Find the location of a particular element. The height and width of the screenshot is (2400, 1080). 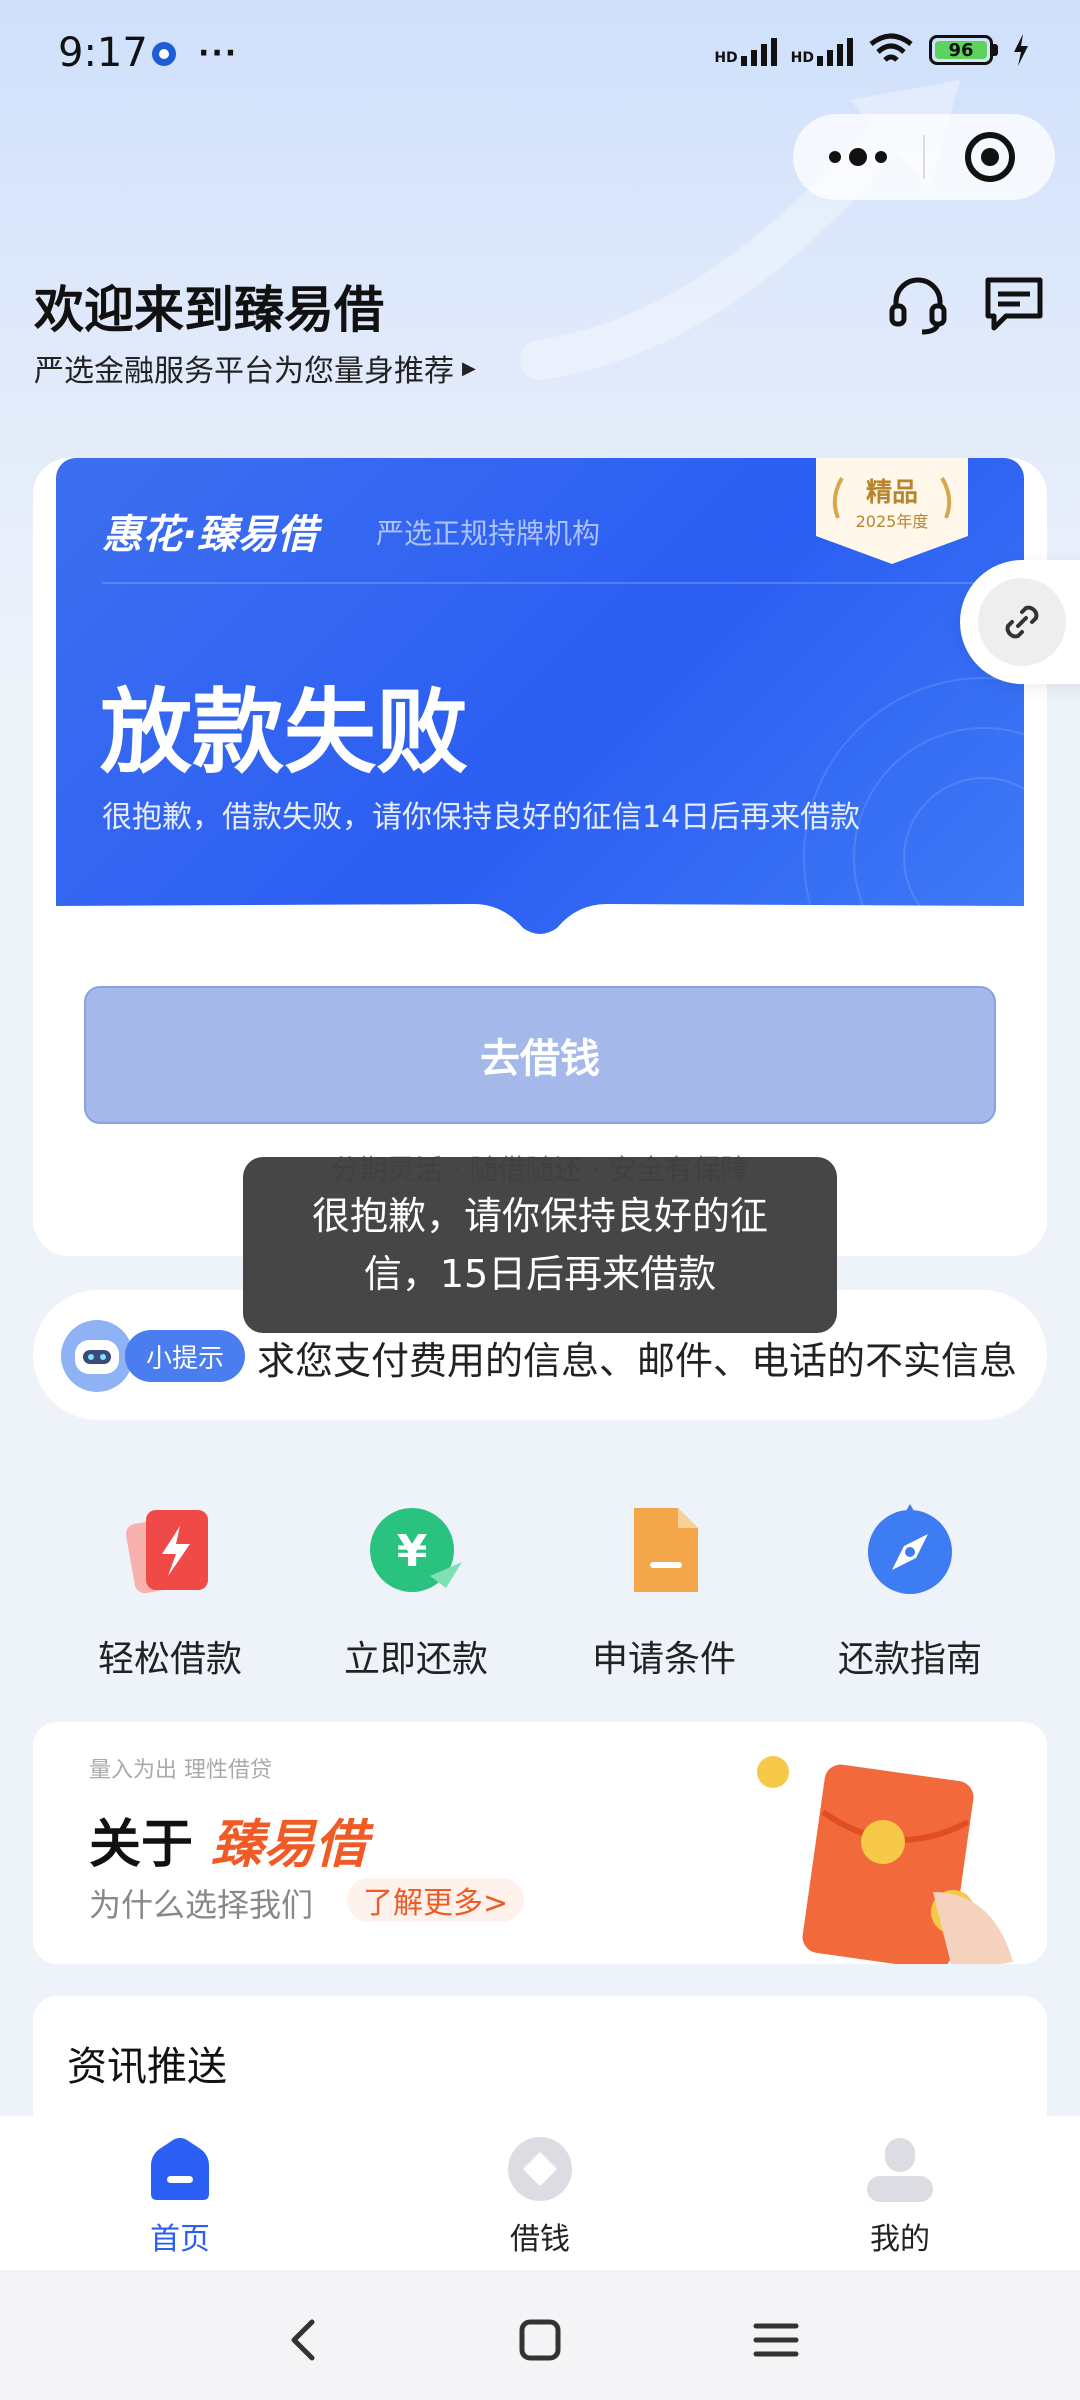

quick-entry-repay-now: ¥ 立即还款 is located at coordinates (416, 1591).